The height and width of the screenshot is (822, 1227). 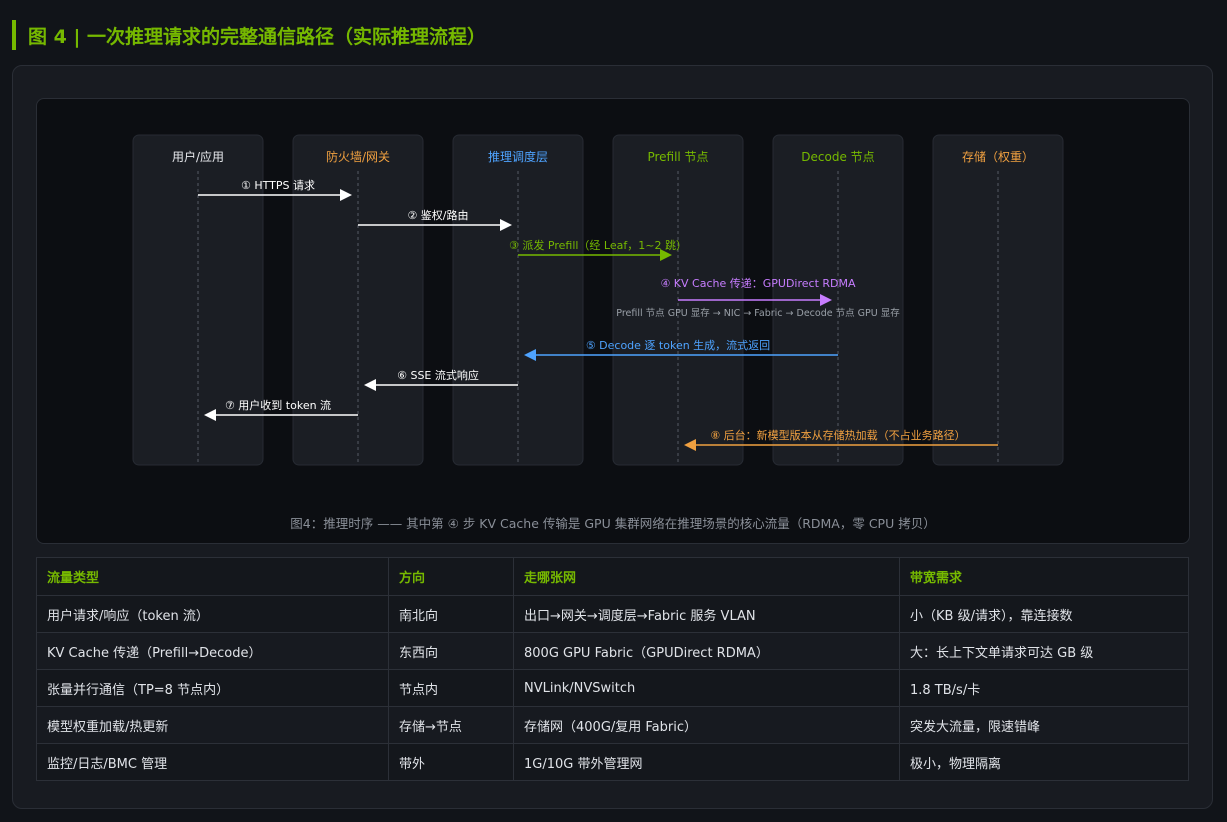 What do you see at coordinates (837, 157) in the screenshot?
I see `lane-label: Decode 节点` at bounding box center [837, 157].